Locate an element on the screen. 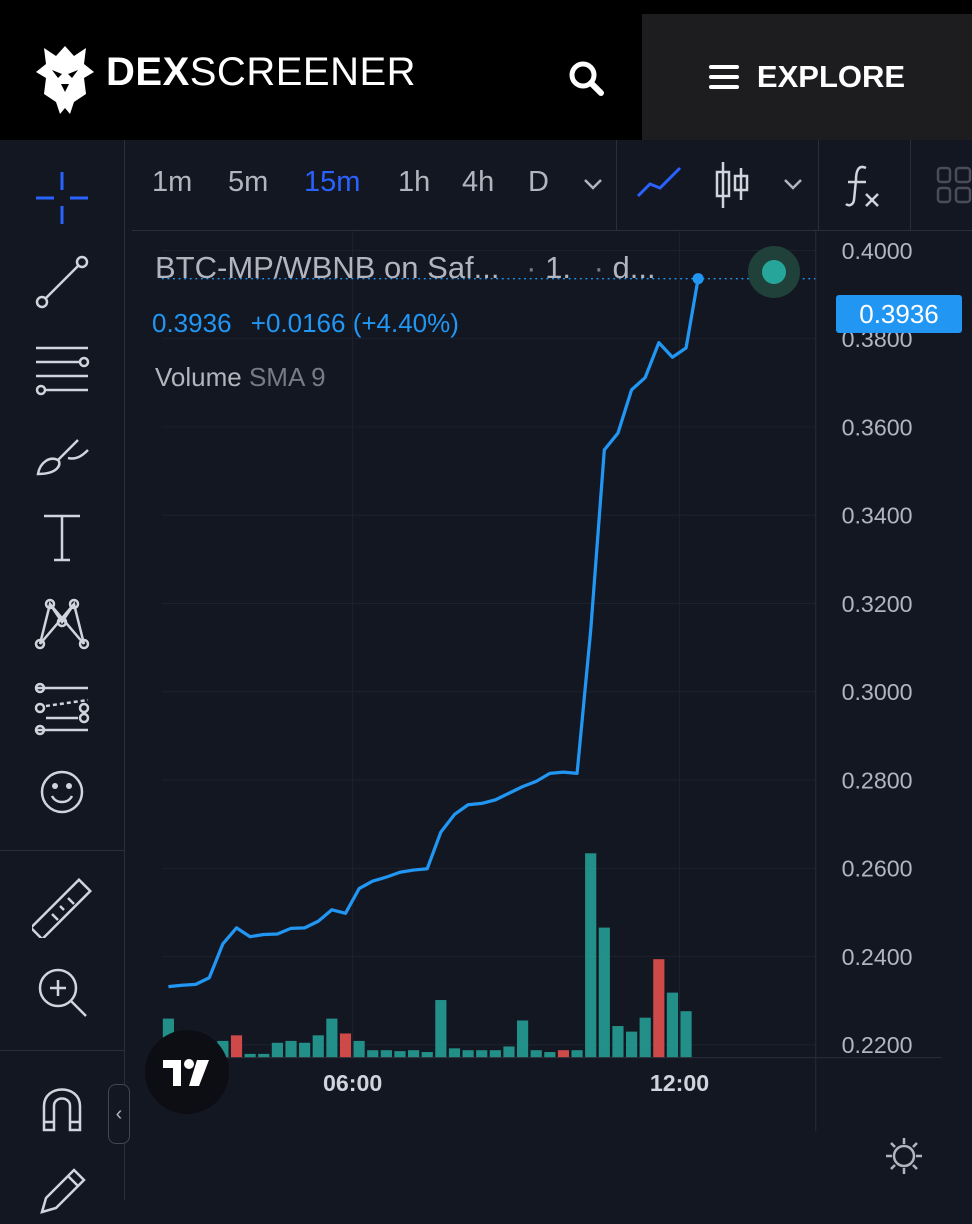 Image resolution: width=972 pixels, height=1224 pixels. line-chart-type-icon is located at coordinates (660, 182).